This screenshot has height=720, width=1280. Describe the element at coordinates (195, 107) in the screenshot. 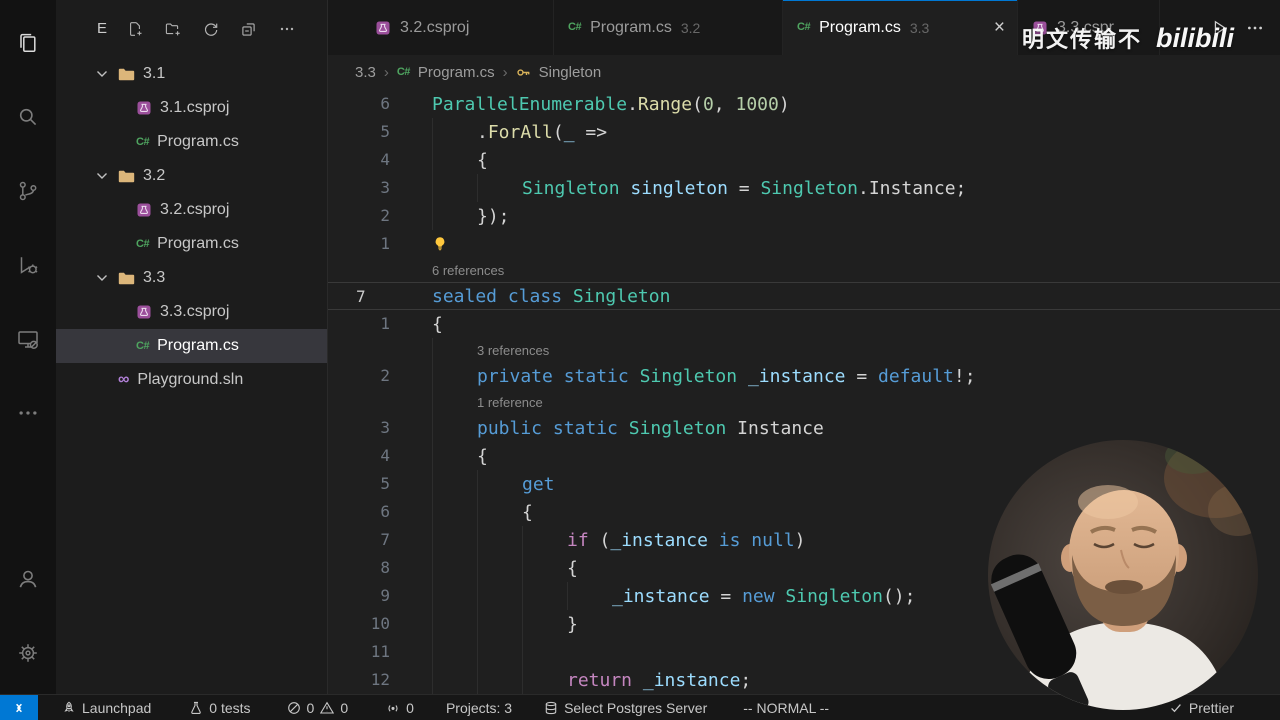

I see `tree-item-label: 3.1.csproj` at that location.